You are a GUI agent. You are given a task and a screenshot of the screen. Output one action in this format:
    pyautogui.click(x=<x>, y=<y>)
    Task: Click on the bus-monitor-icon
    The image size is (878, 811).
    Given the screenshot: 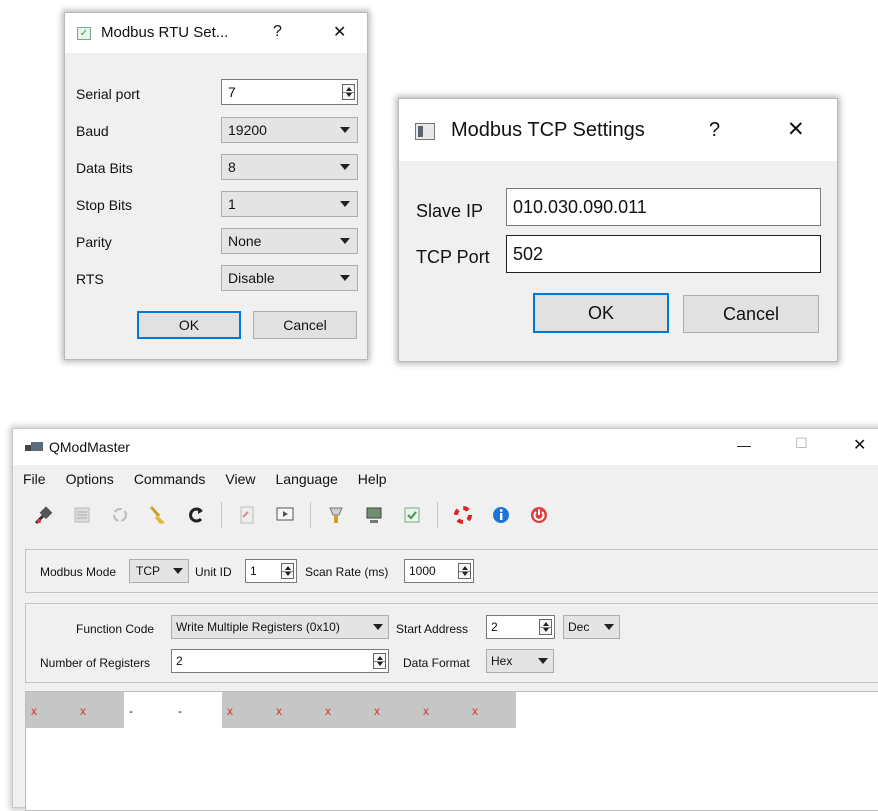 What is the action you would take?
    pyautogui.click(x=82, y=515)
    